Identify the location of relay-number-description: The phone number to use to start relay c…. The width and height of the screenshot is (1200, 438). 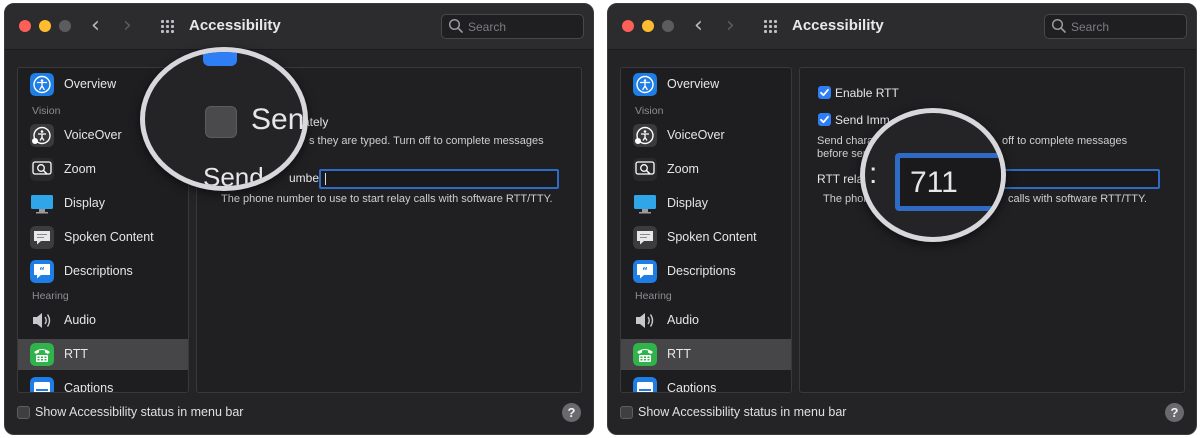
(387, 199).